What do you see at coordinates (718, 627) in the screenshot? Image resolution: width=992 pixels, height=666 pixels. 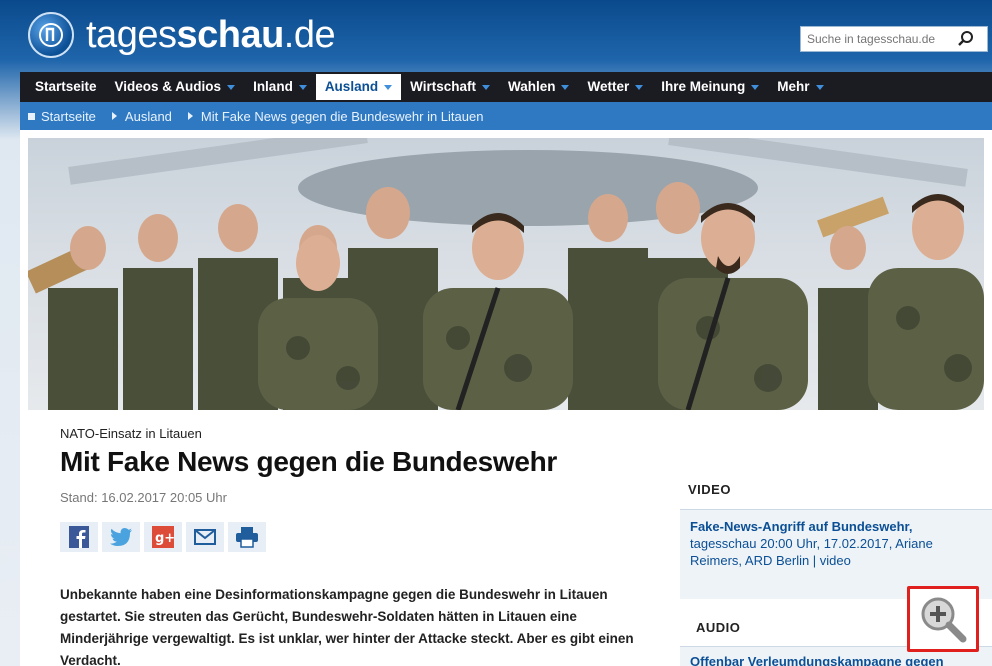 I see `audio-heading: AUDIO` at bounding box center [718, 627].